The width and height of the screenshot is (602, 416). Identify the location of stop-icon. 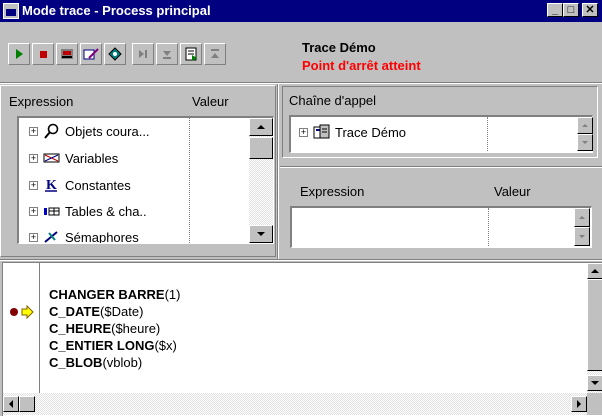
(43, 54).